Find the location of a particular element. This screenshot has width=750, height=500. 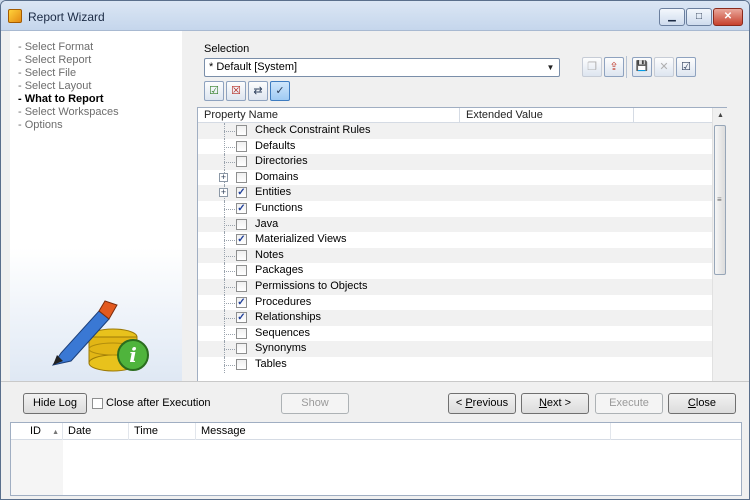

copy-selection-icon: ❐ is located at coordinates (592, 67).